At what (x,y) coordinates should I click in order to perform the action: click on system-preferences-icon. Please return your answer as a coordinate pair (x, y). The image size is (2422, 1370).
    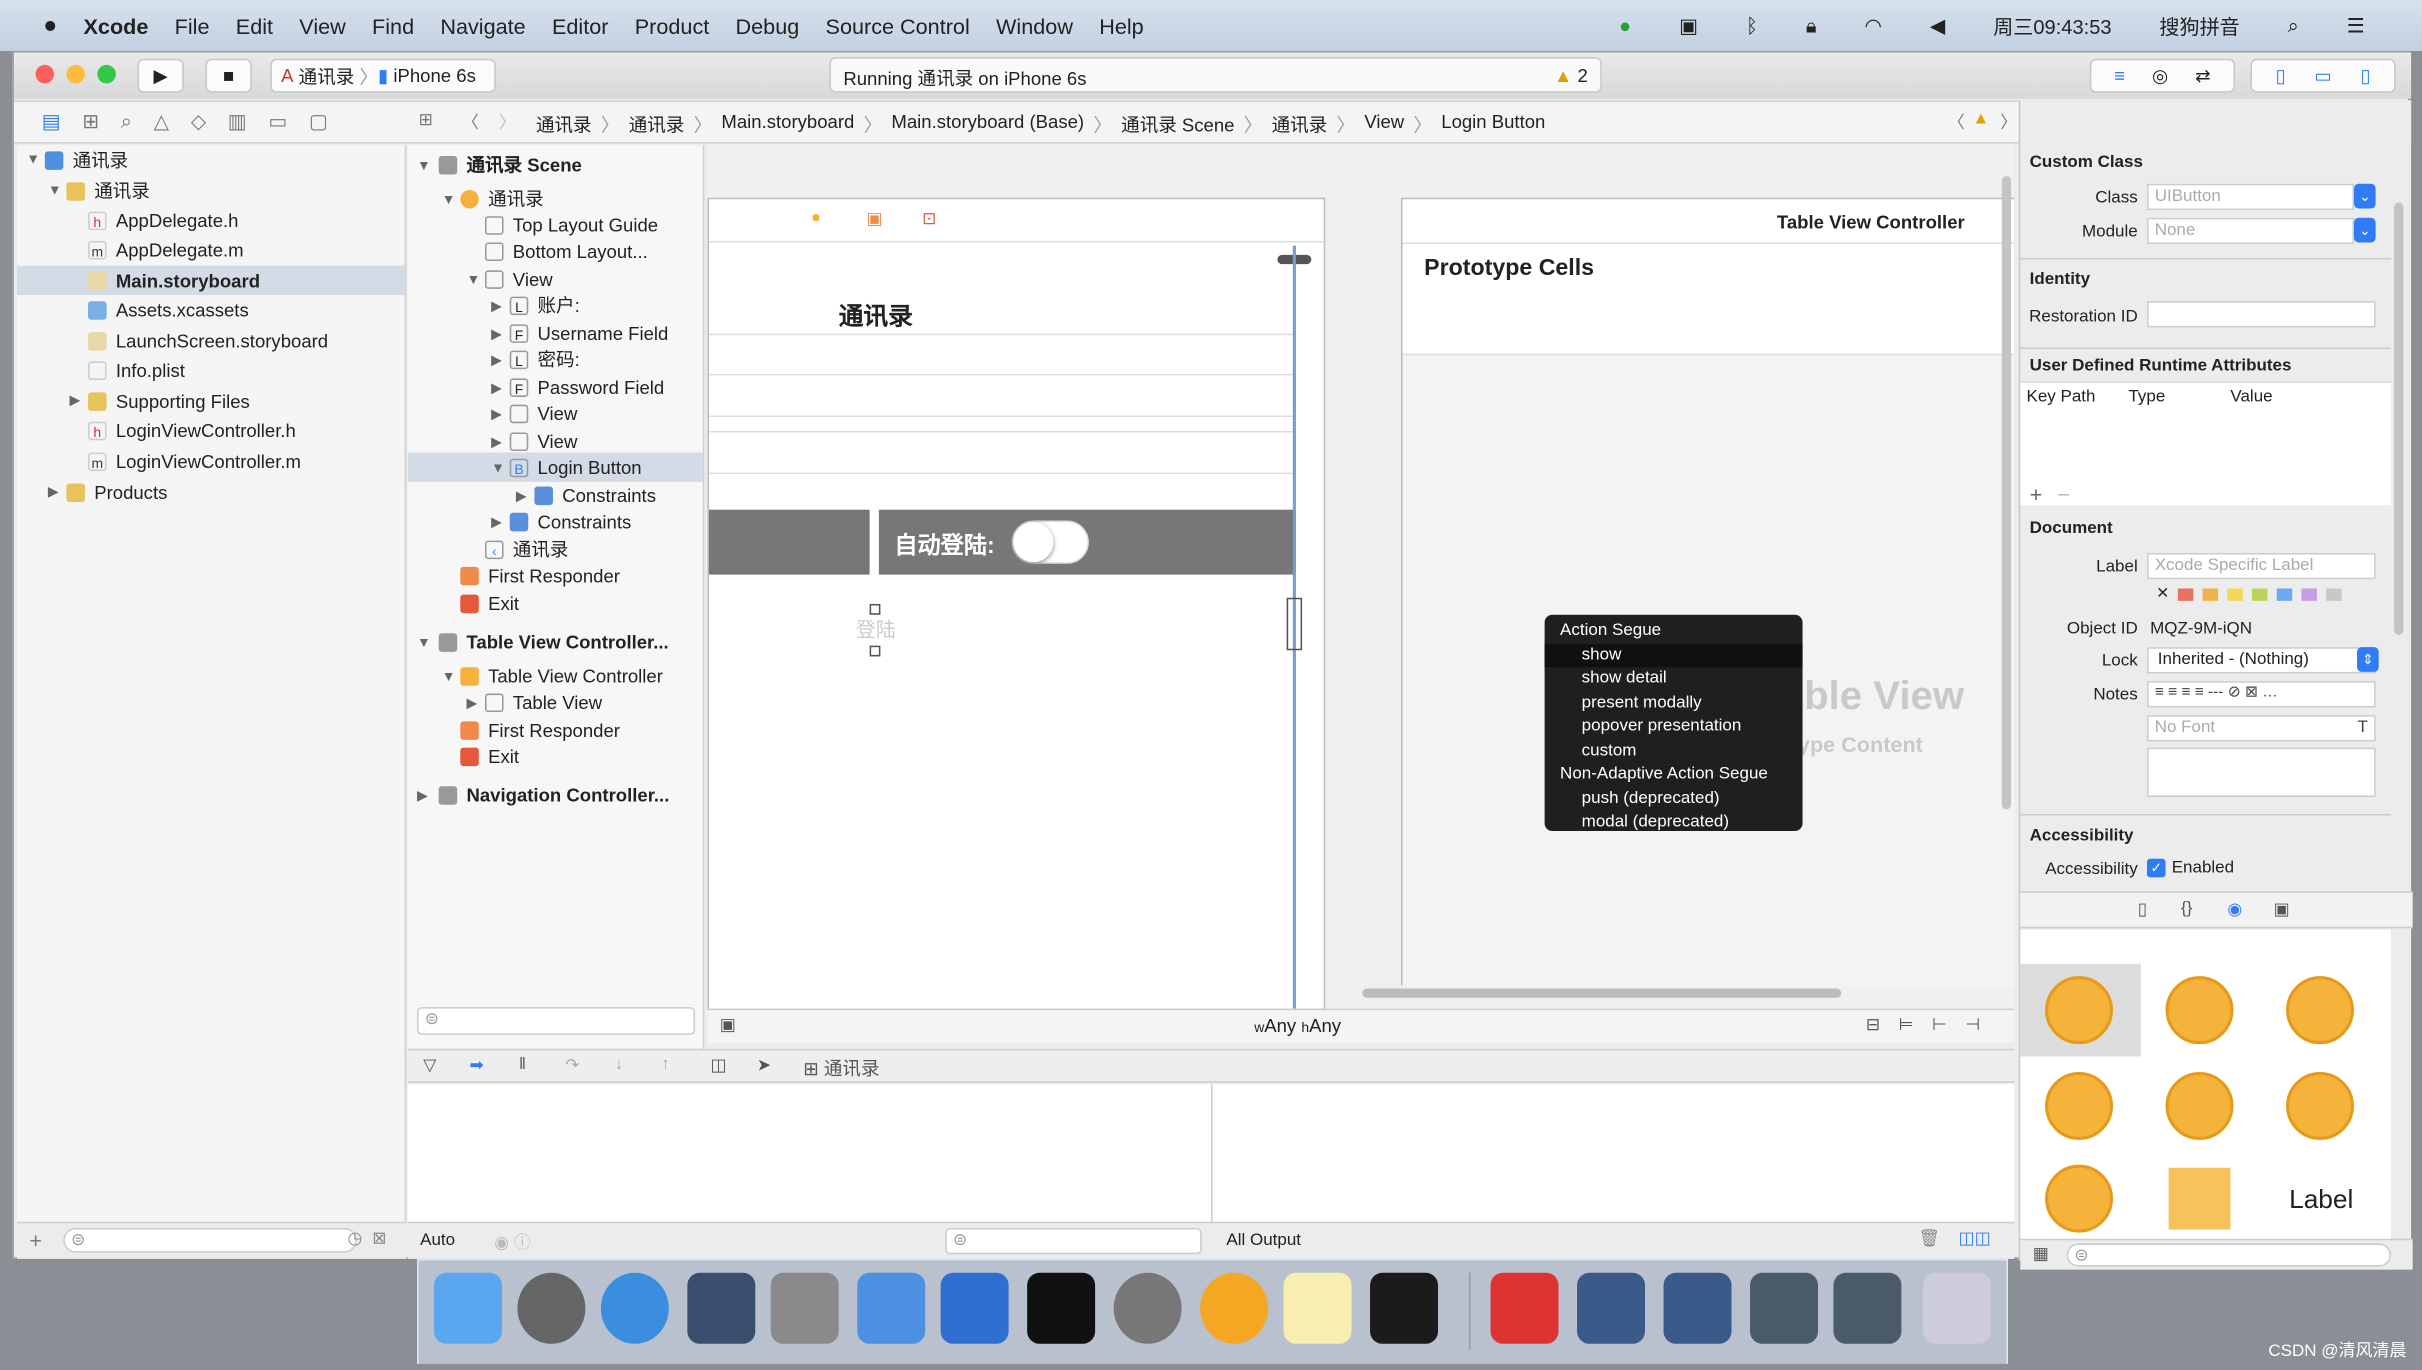
    Looking at the image, I should click on (1147, 1308).